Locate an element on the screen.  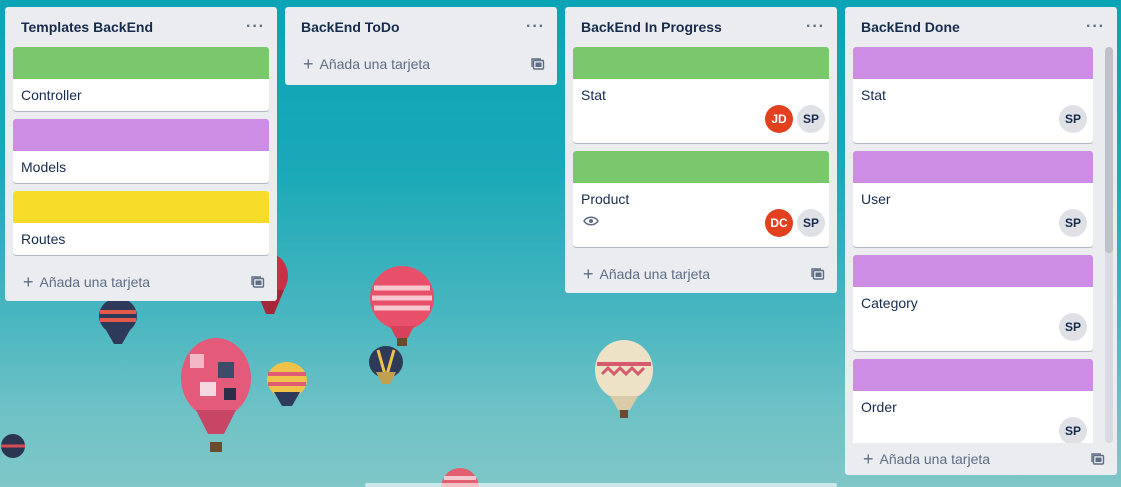
card: Order SP is located at coordinates (973, 401).